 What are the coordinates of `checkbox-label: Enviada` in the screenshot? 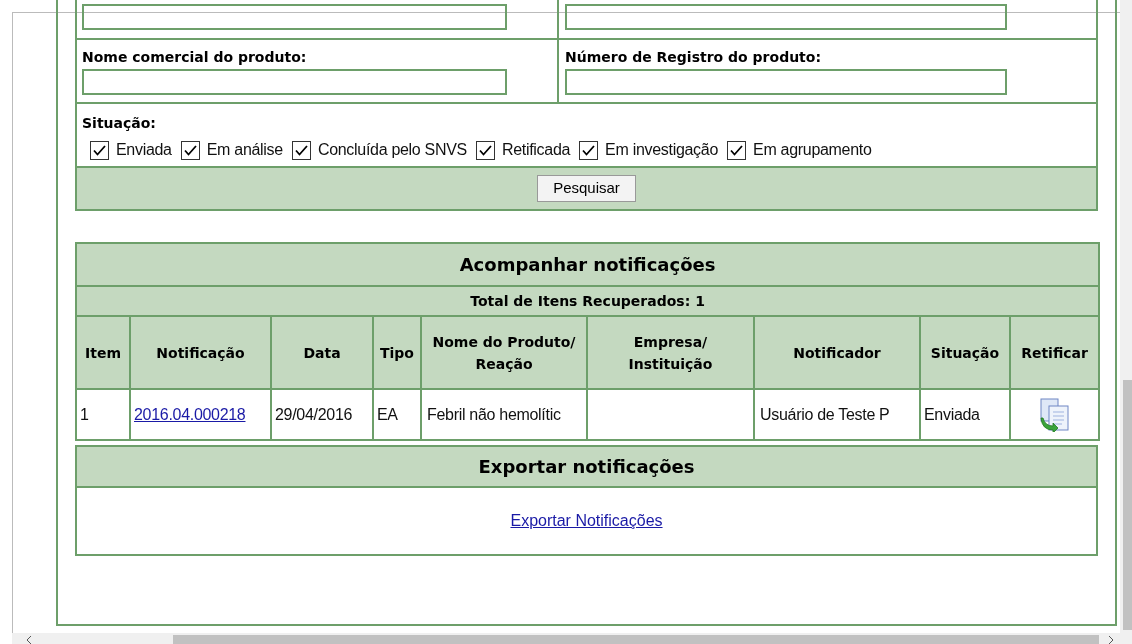 It's located at (144, 150).